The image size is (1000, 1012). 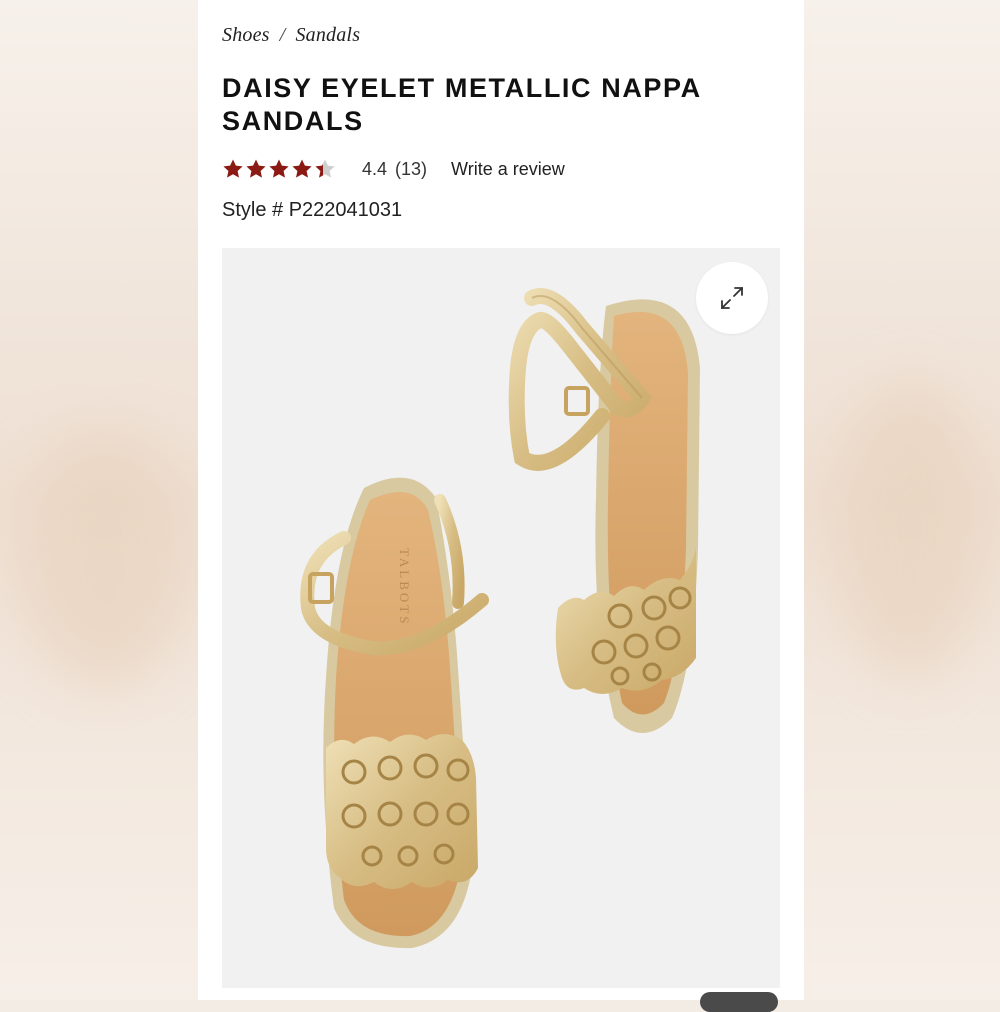 I want to click on style-number: Style # P222041031, so click(x=312, y=210).